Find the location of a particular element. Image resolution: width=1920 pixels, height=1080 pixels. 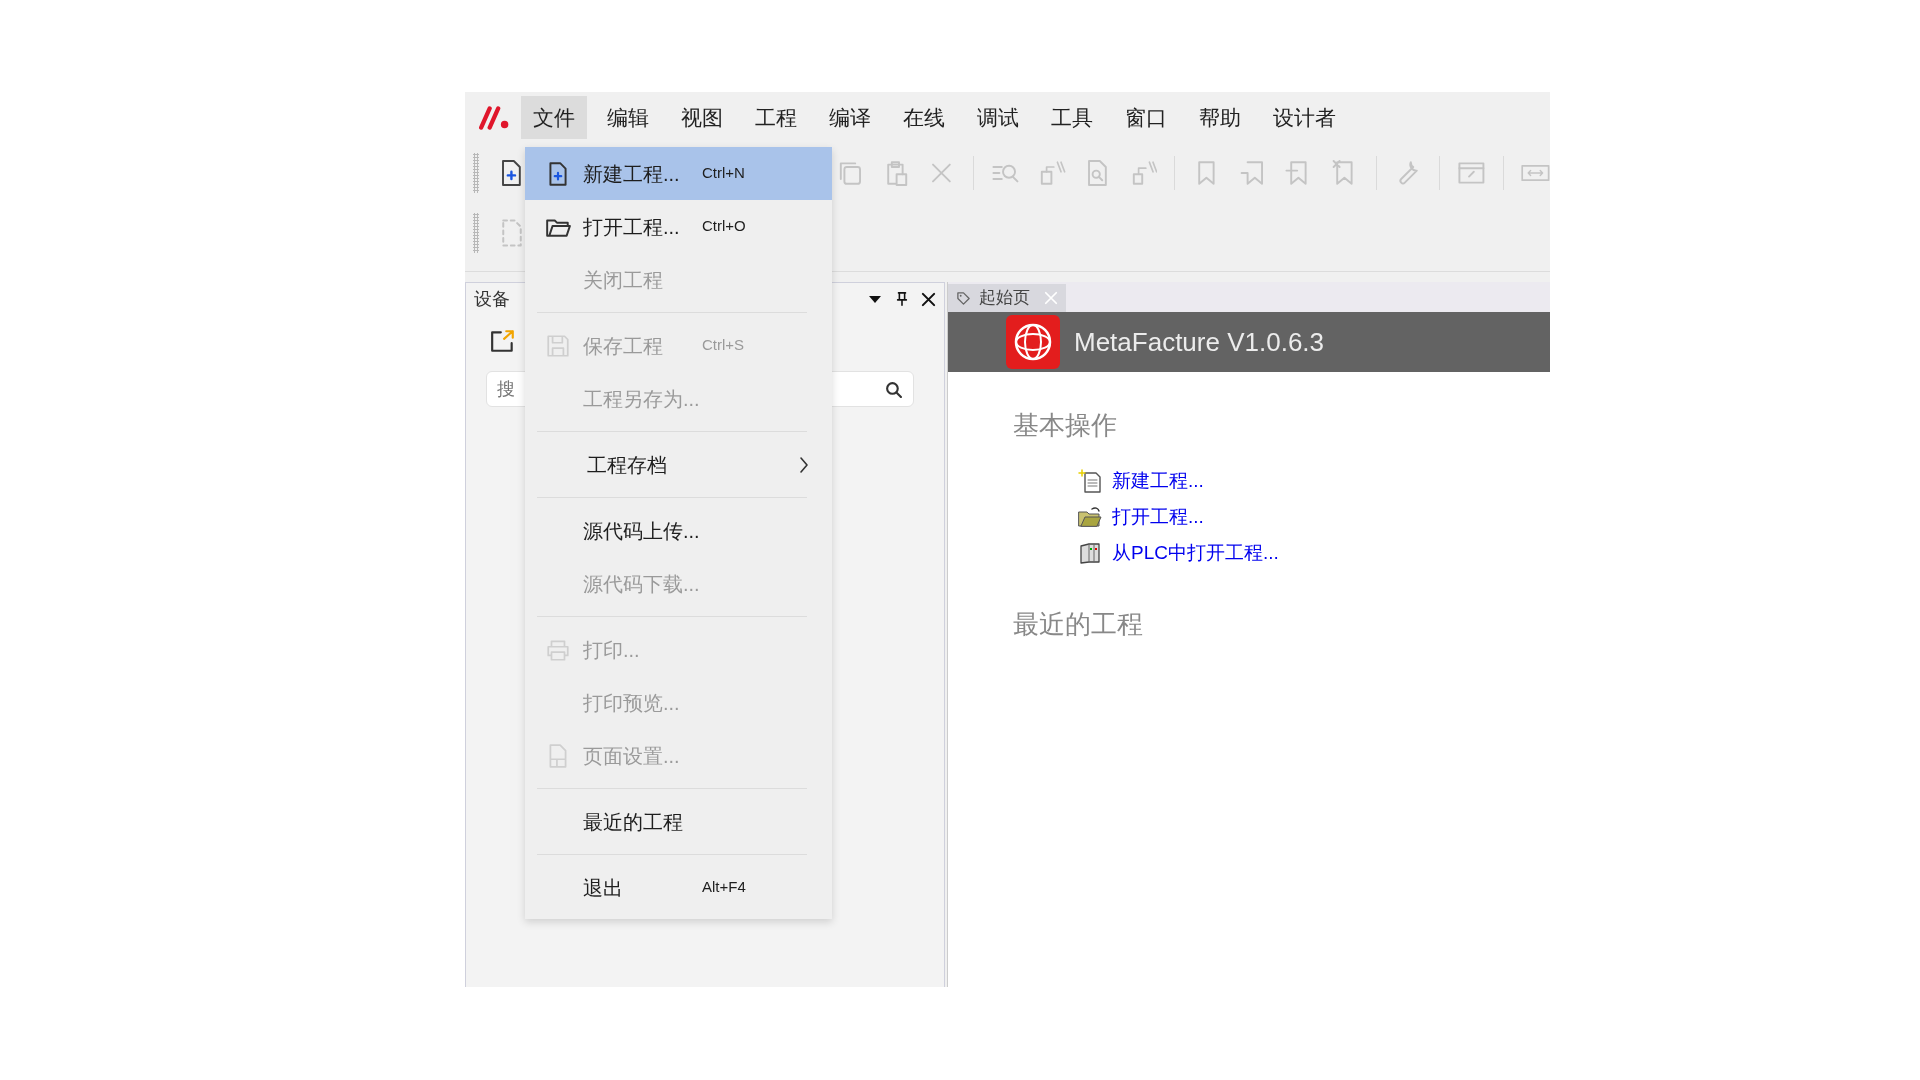

menu-item: 设计者 is located at coordinates (1304, 117).